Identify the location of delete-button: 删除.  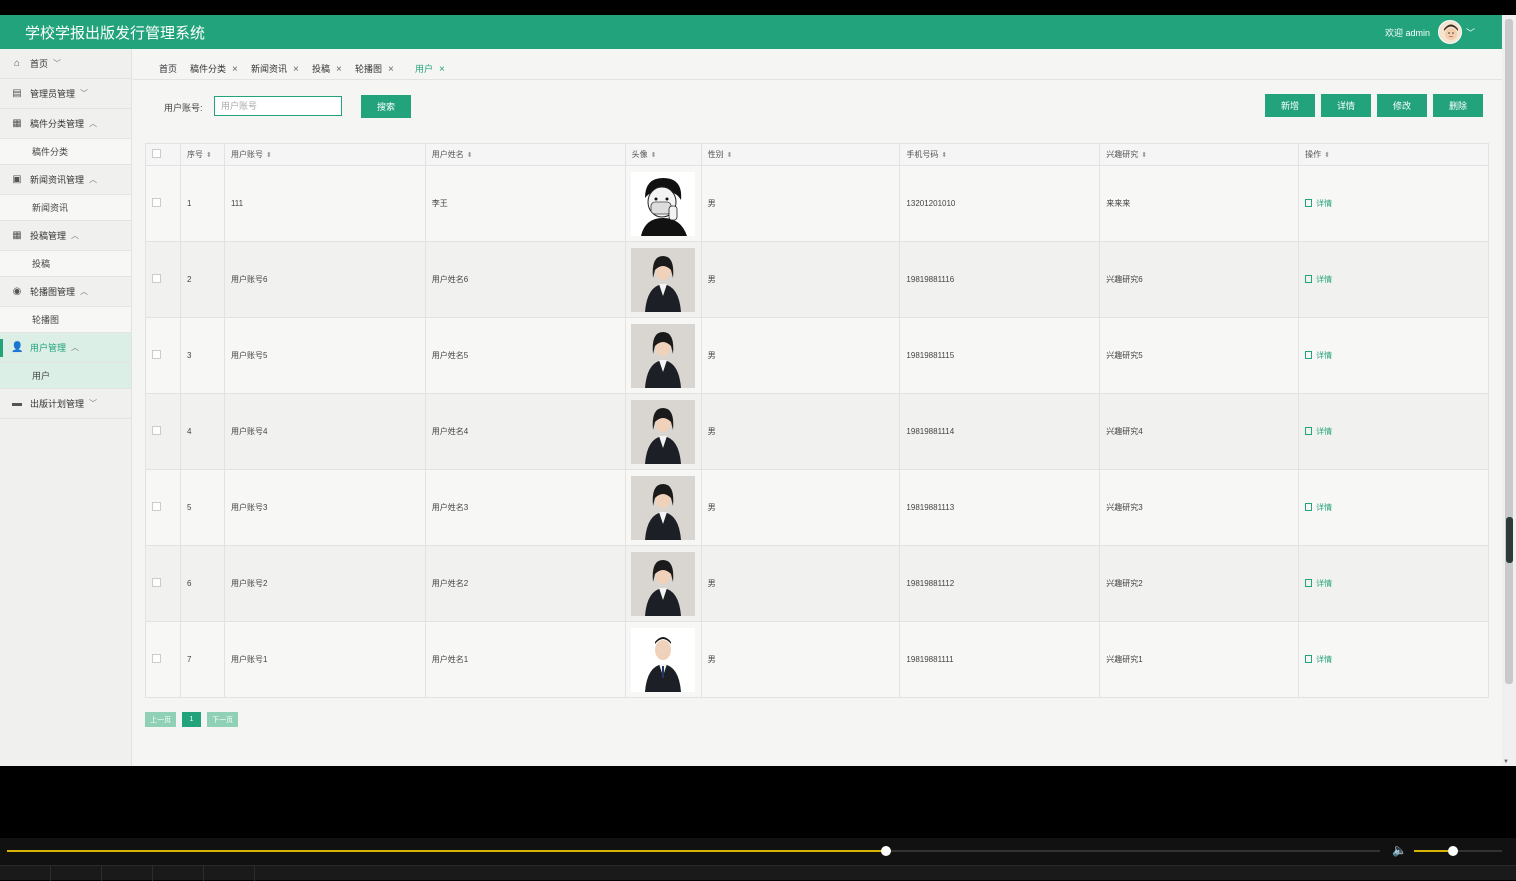
(1458, 105).